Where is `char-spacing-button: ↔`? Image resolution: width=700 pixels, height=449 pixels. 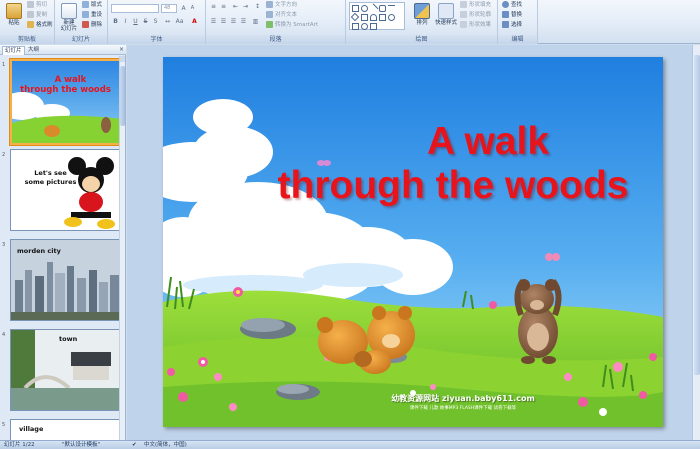
char-spacing-button: ↔ is located at coordinates (167, 21).